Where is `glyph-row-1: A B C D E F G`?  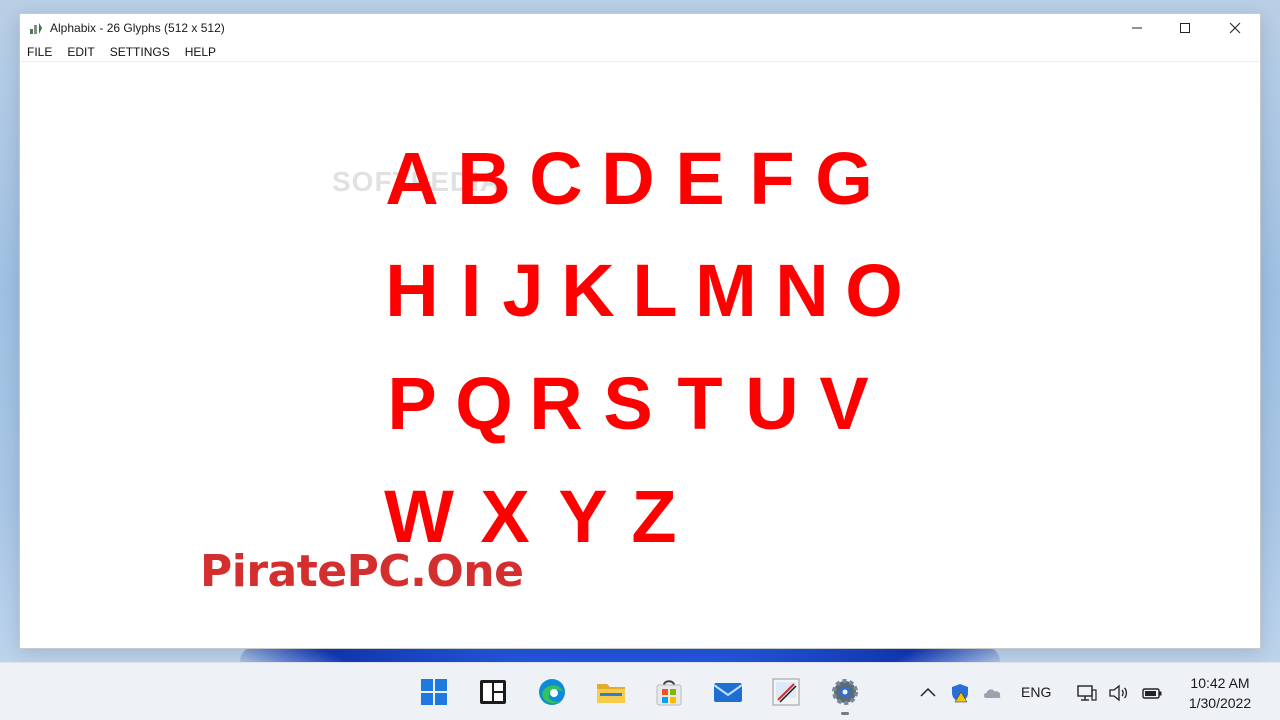
glyph-row-1: A B C D E F G is located at coordinates (628, 179).